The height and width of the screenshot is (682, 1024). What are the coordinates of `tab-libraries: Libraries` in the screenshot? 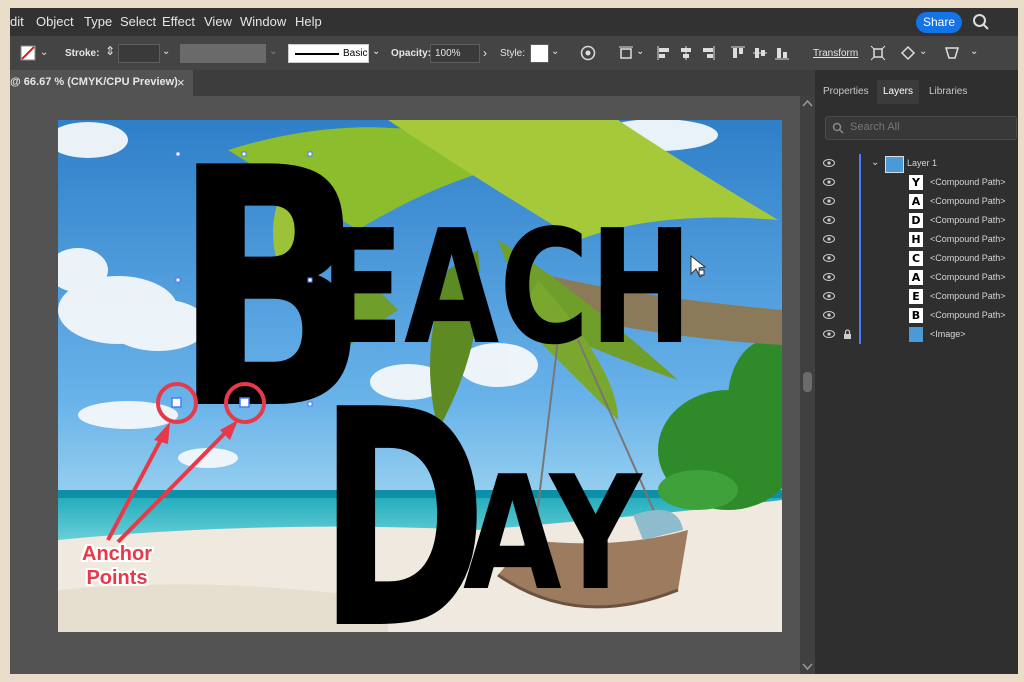 It's located at (948, 92).